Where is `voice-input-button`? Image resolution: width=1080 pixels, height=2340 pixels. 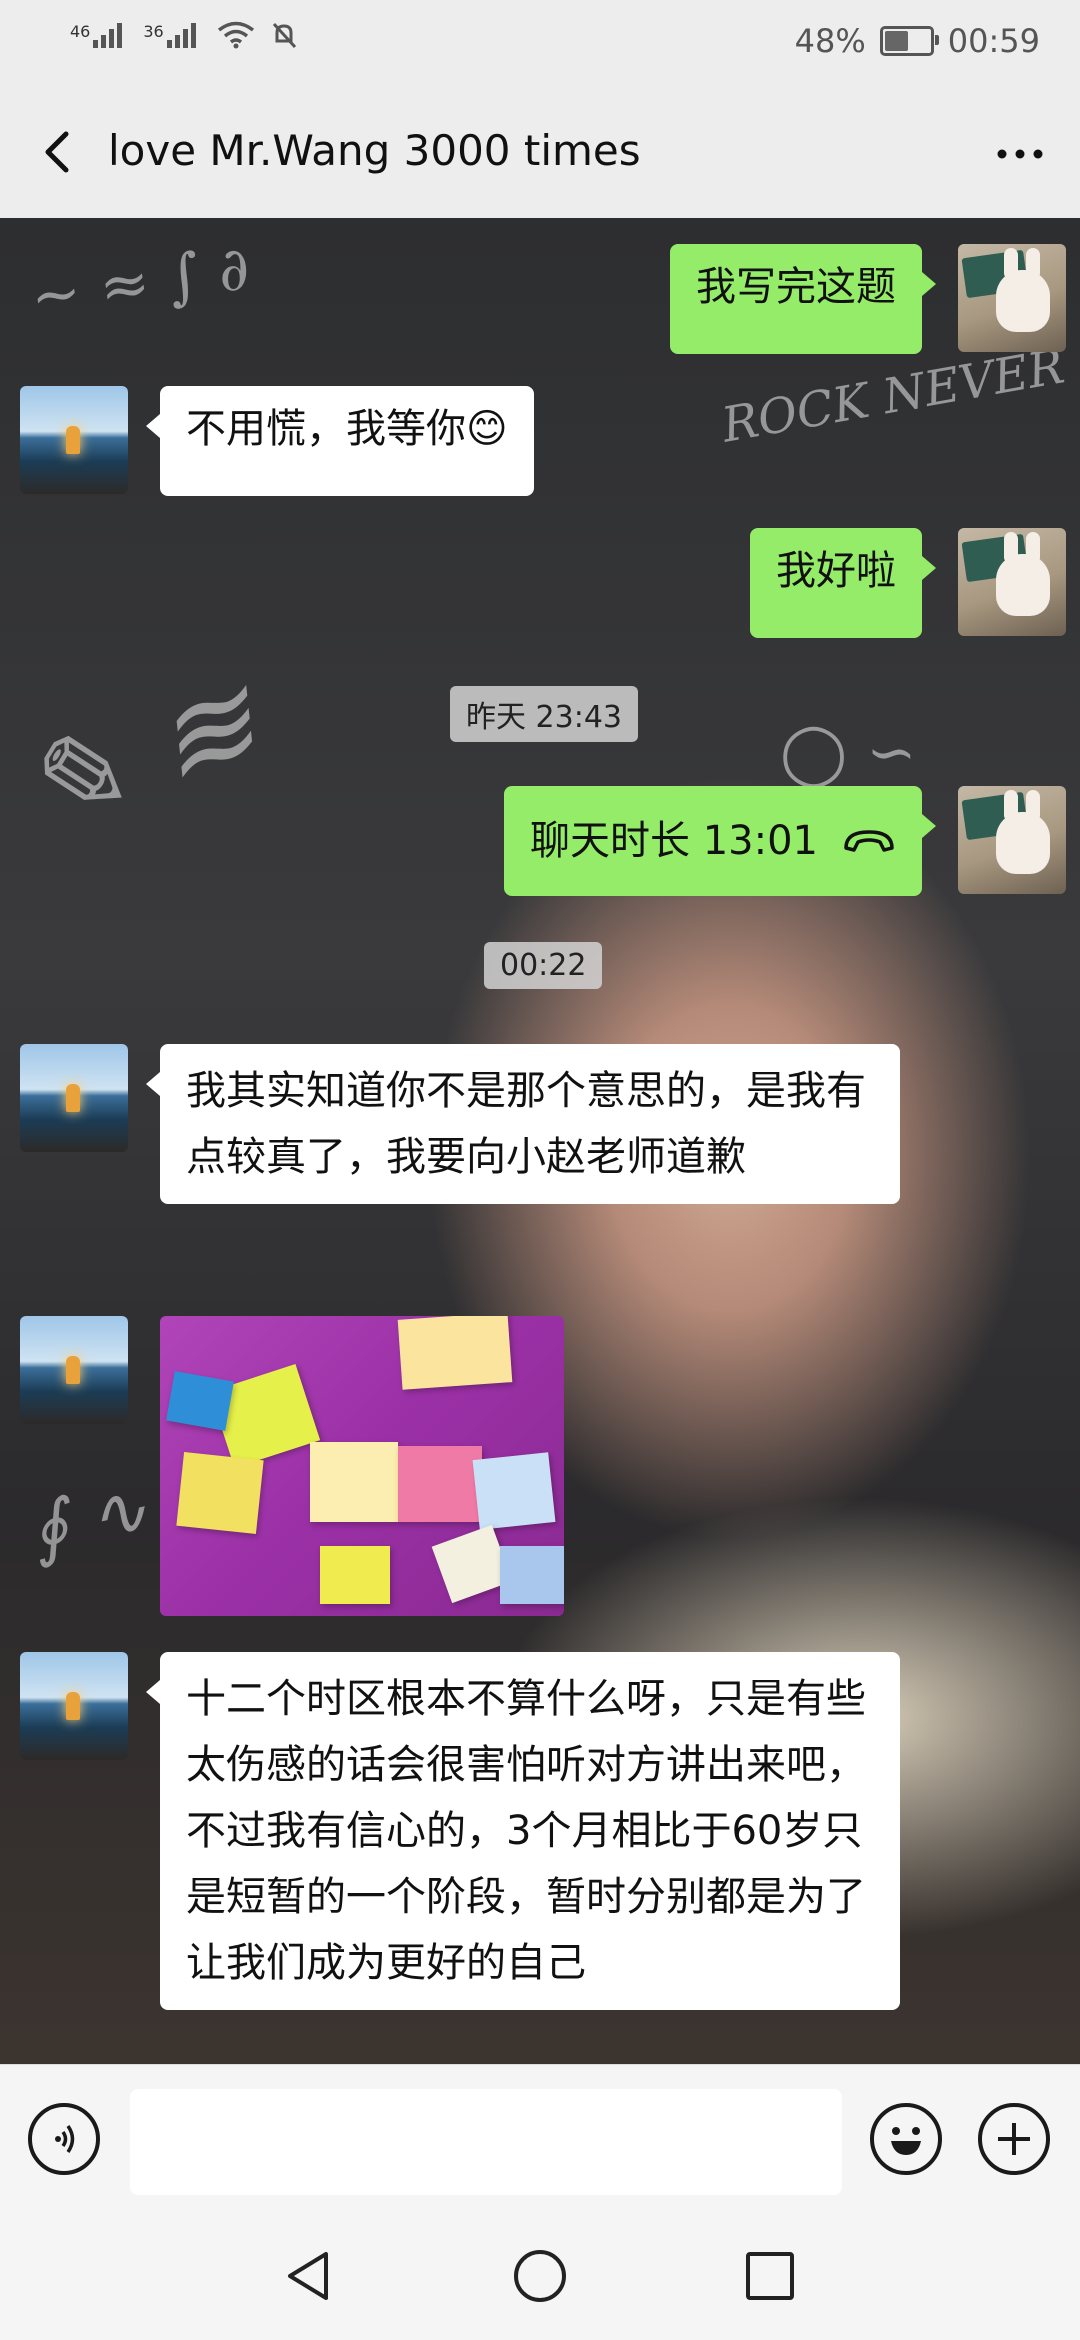
voice-input-button is located at coordinates (64, 2139).